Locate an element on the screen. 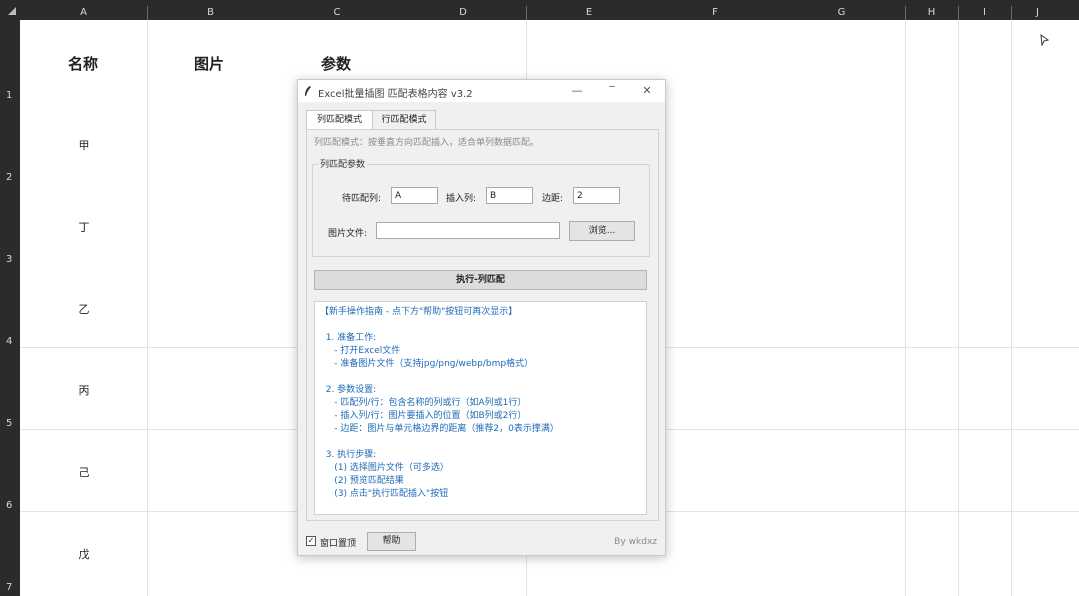 This screenshot has height=596, width=1079. header-cell-params: 参数 is located at coordinates (336, 63).